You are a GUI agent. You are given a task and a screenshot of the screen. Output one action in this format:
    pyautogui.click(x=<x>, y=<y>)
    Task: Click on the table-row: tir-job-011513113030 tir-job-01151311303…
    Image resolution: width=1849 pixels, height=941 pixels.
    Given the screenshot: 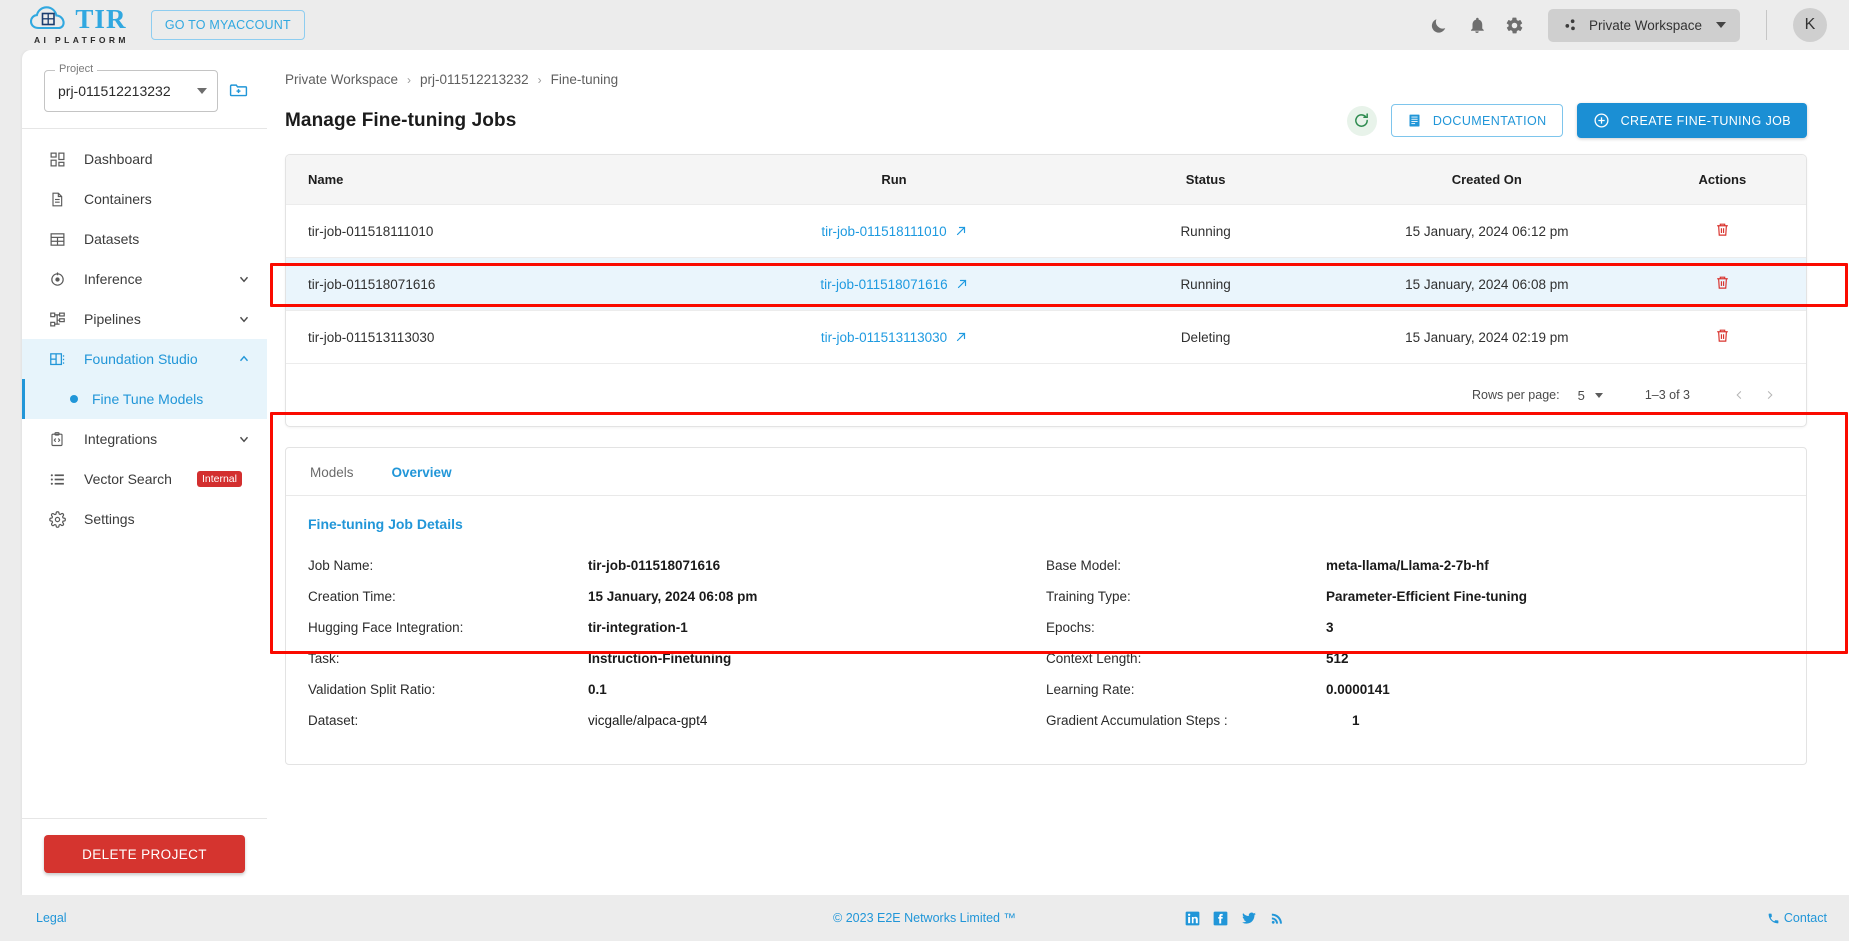 What is the action you would take?
    pyautogui.click(x=1046, y=337)
    